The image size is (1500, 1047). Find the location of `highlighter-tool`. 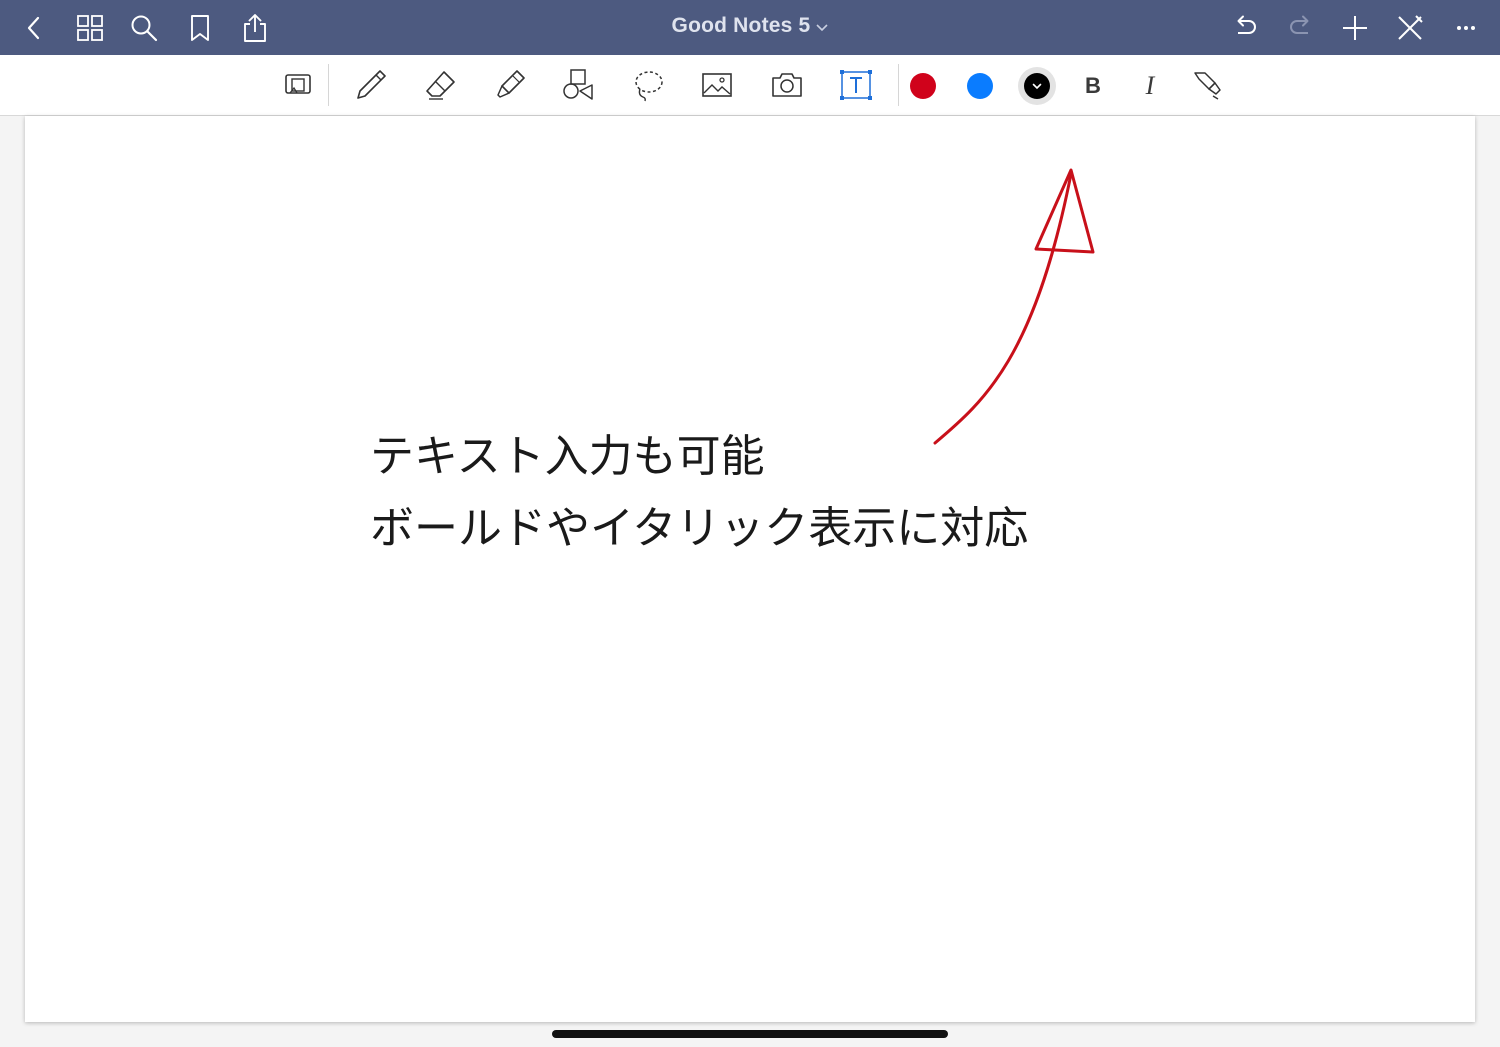

highlighter-tool is located at coordinates (510, 85).